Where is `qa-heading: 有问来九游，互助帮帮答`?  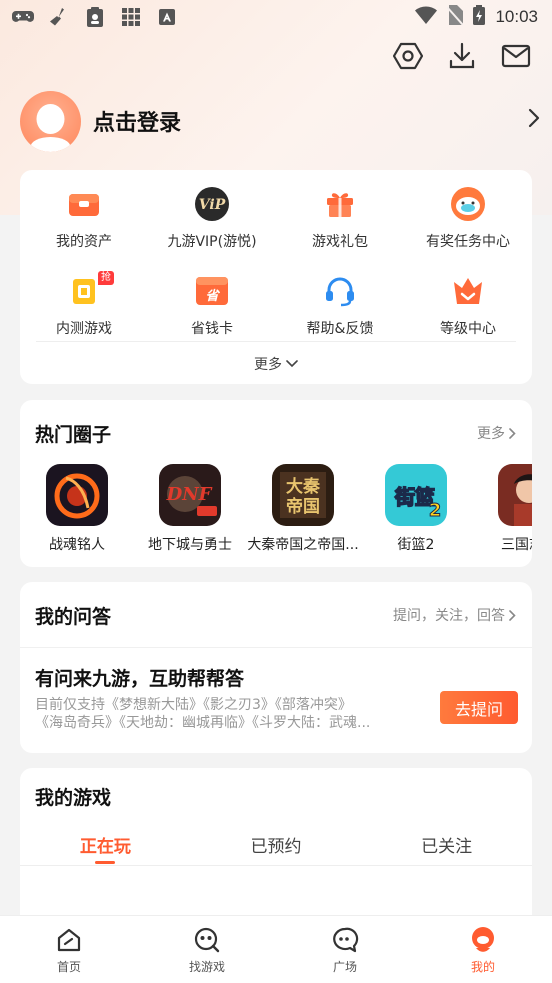
qa-heading: 有问来九游，互助帮帮答 is located at coordinates (140, 679).